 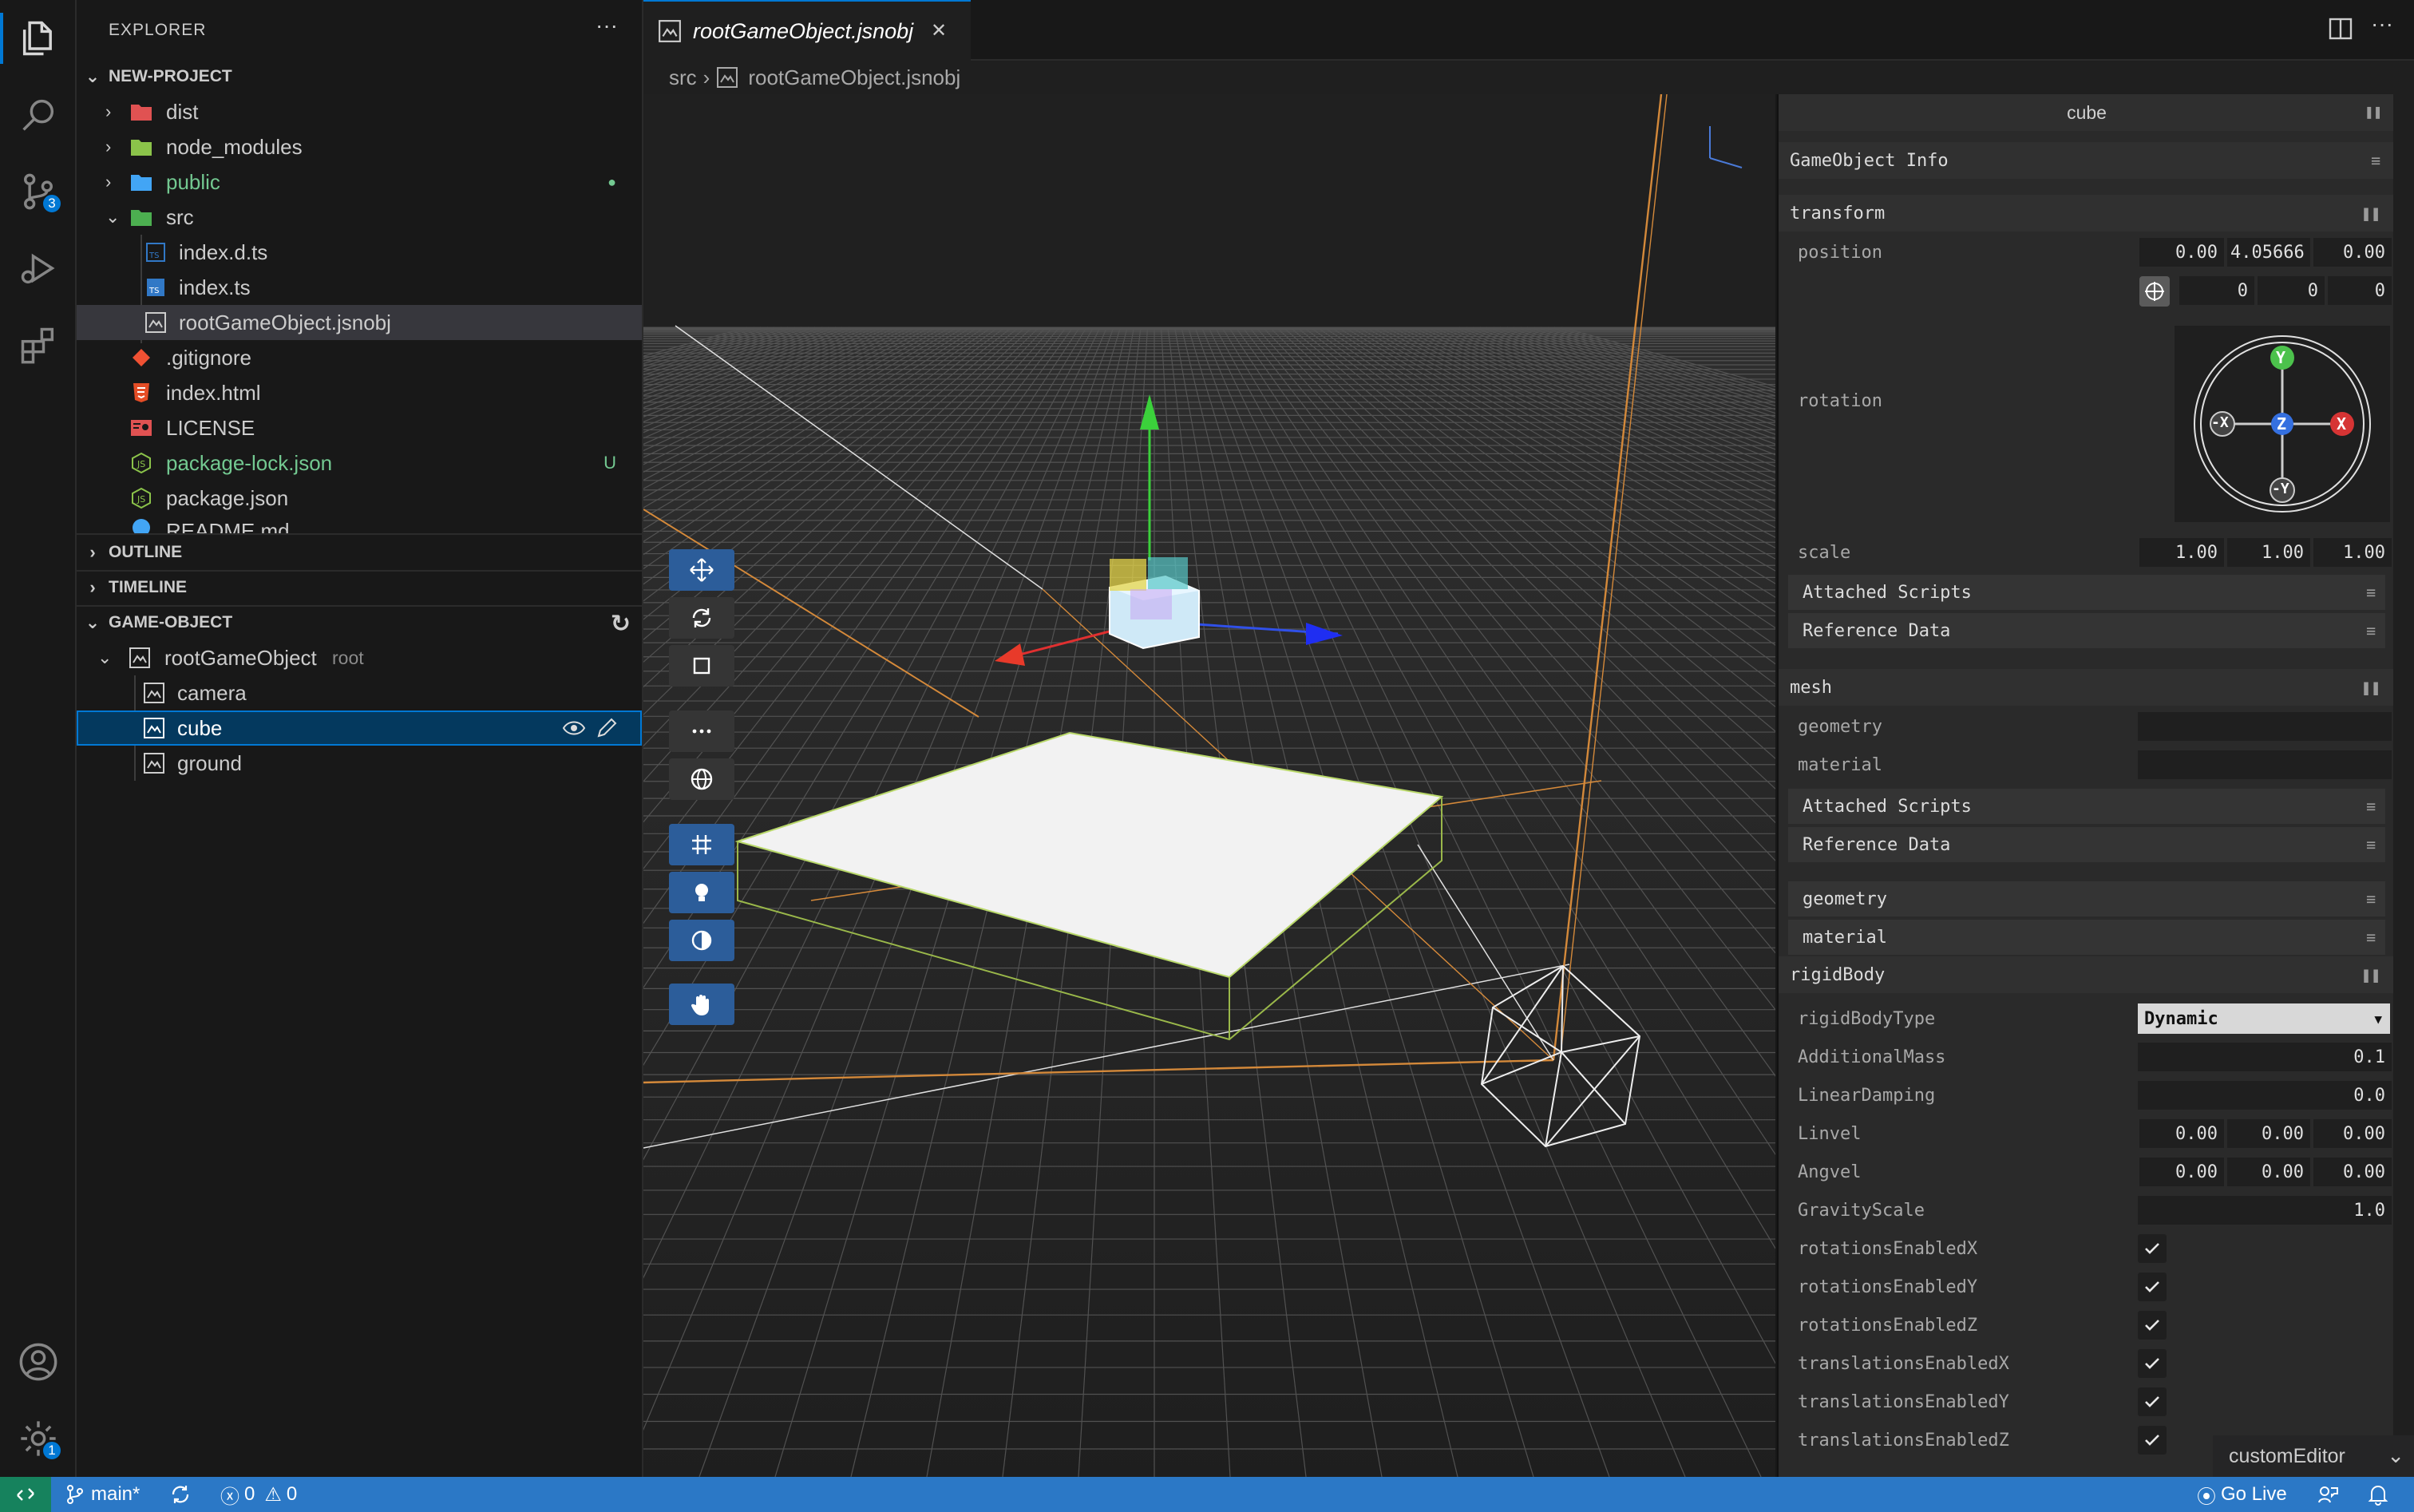 What do you see at coordinates (2086, 160) in the screenshot?
I see `folder-gameobject-info: GameObject Info ≡` at bounding box center [2086, 160].